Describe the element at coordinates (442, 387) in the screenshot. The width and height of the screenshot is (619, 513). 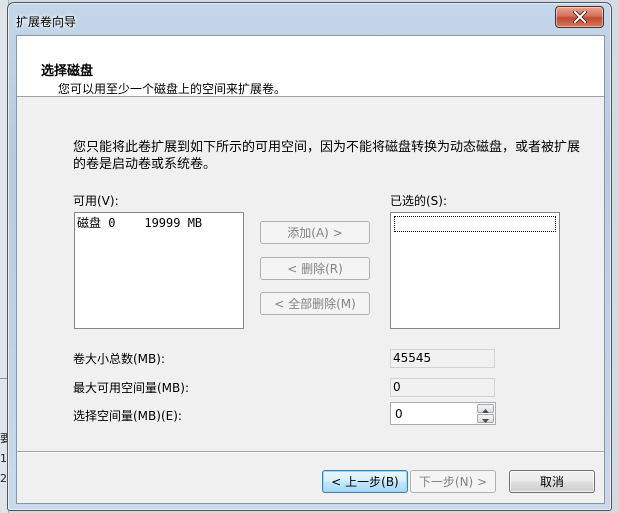
I see `max-space-value: 0` at that location.